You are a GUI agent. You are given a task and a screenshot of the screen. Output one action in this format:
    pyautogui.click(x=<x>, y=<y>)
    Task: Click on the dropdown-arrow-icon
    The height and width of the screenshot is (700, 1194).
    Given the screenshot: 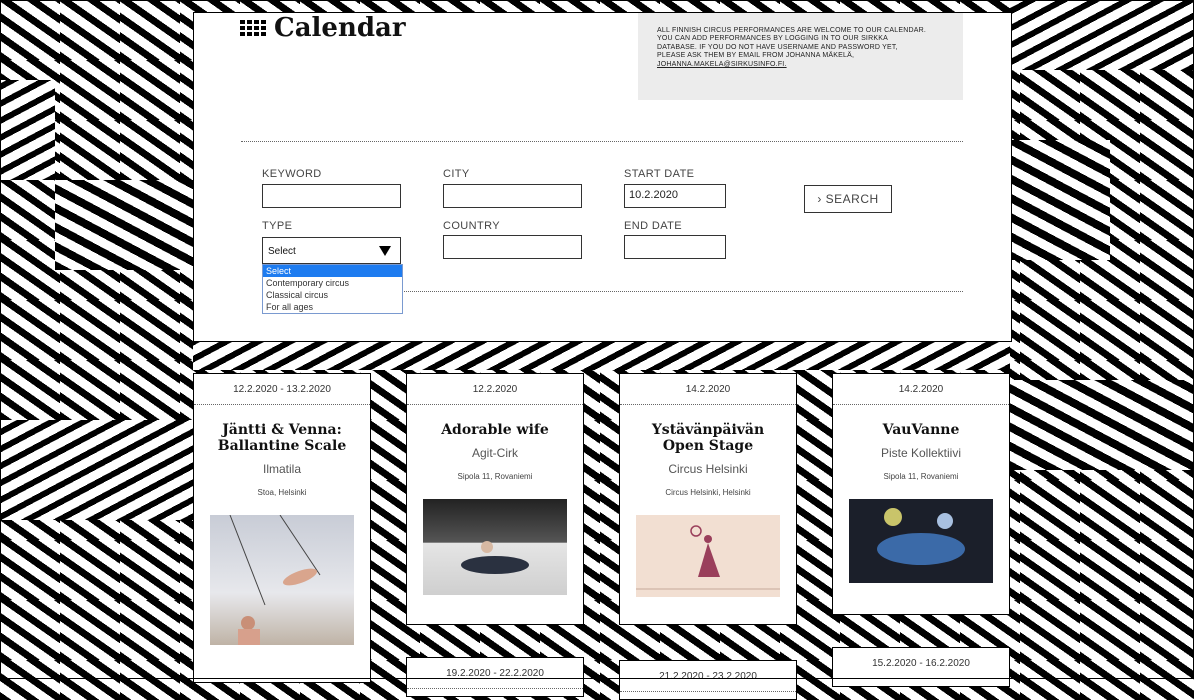 What is the action you would take?
    pyautogui.click(x=385, y=251)
    